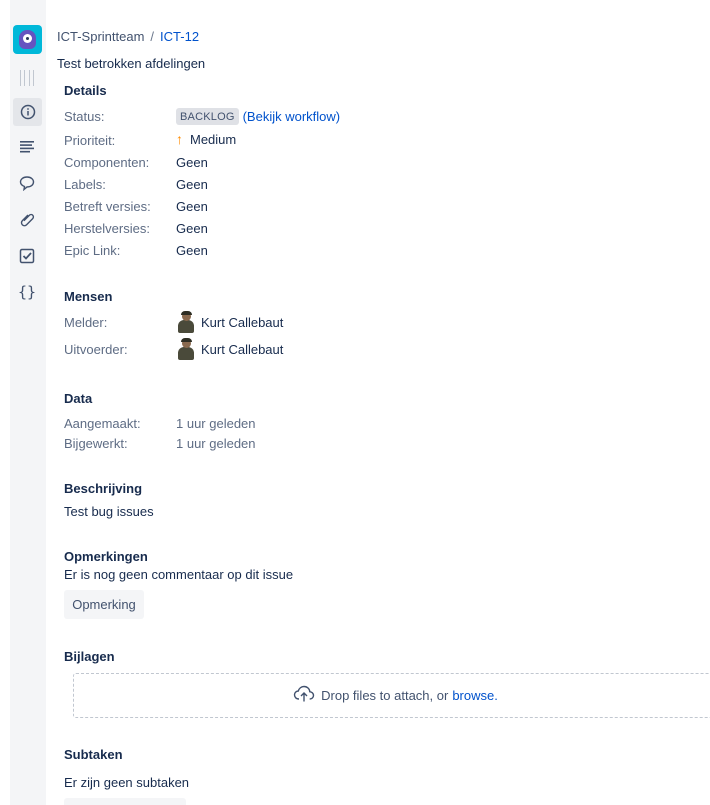 The image size is (710, 805). What do you see at coordinates (106, 556) in the screenshot?
I see `comments-heading: Opmerkingen` at bounding box center [106, 556].